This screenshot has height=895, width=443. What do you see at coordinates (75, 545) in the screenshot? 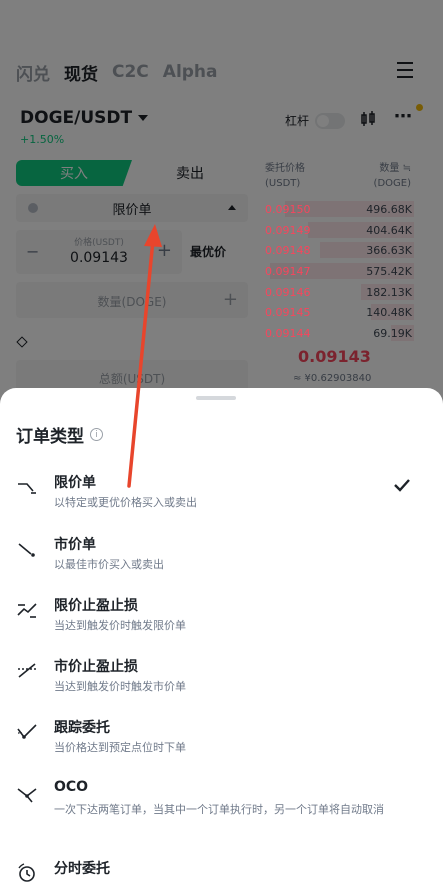
I see `option-title: 市价单` at bounding box center [75, 545].